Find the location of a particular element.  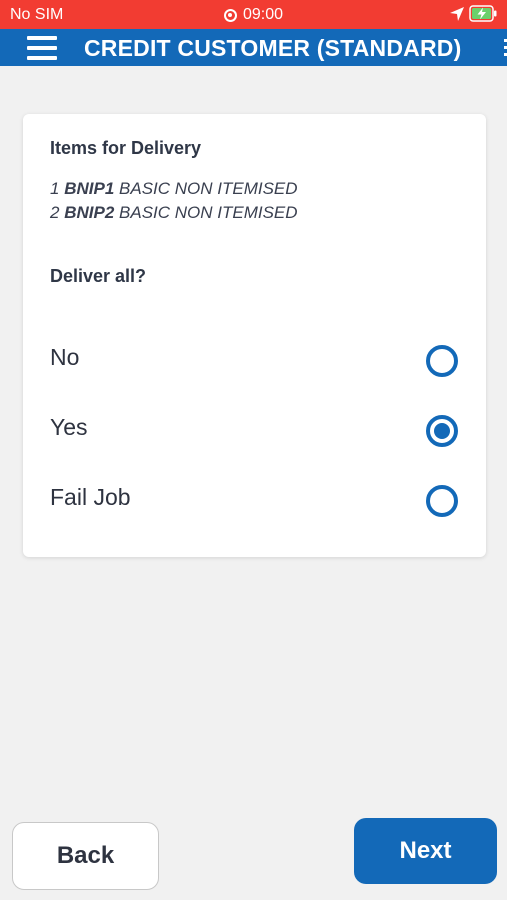

battery-charging-icon is located at coordinates (483, 13).